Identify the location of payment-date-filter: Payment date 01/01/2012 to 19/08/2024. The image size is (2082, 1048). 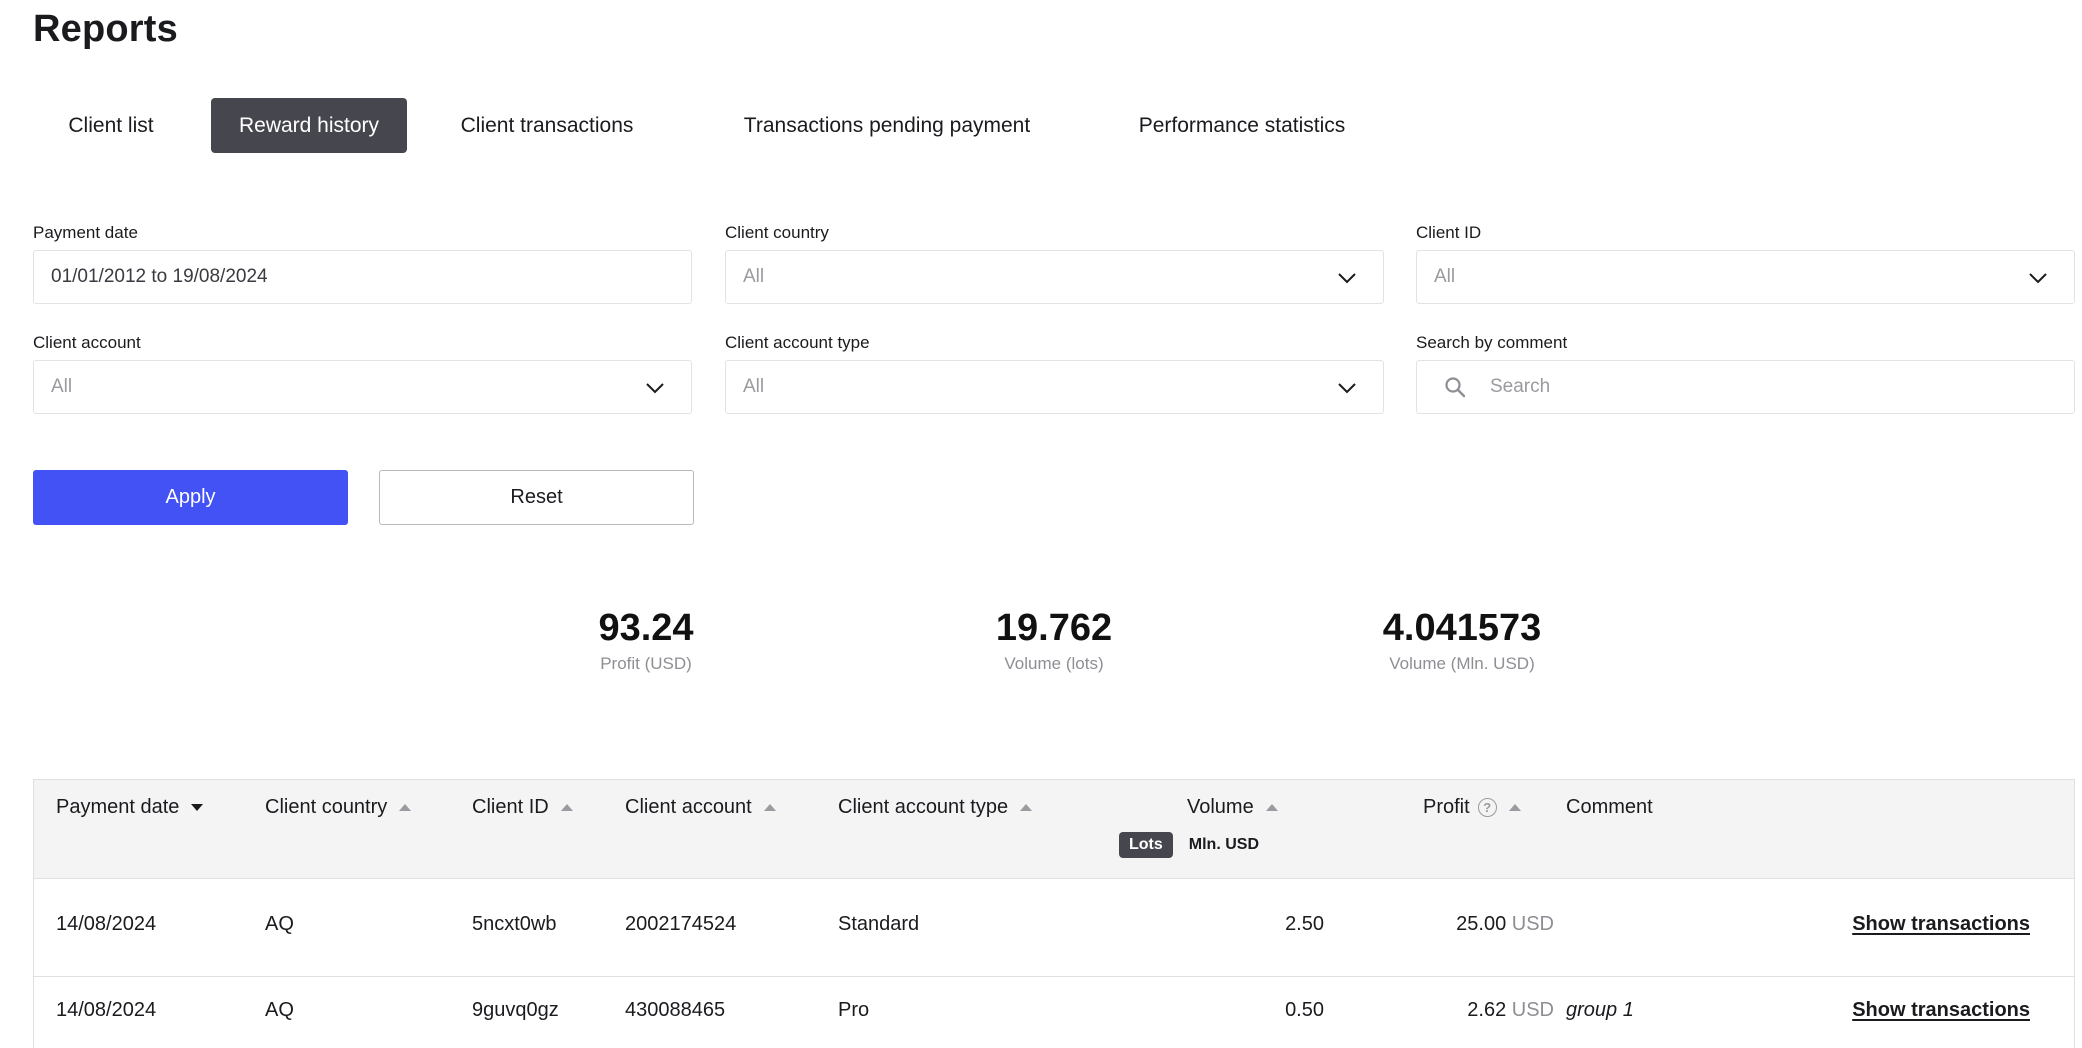
(362, 263).